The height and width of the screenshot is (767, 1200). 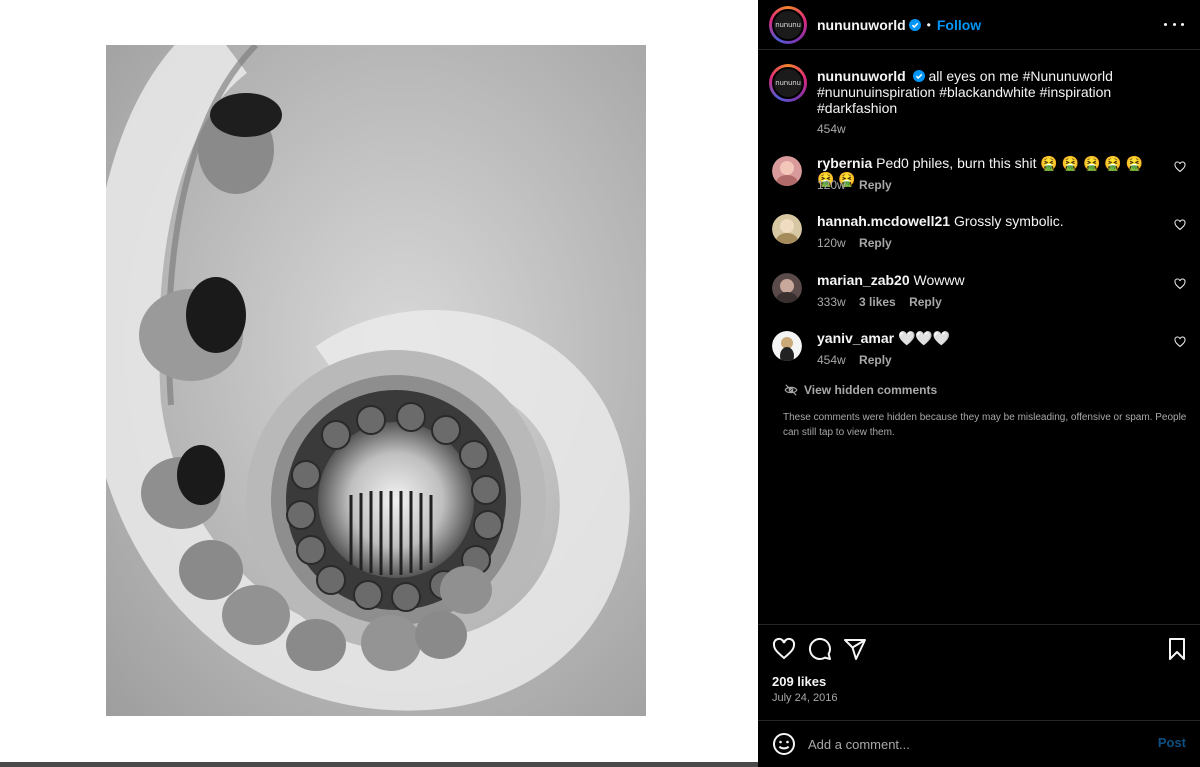 I want to click on comment-likes-count: 3 likes, so click(x=877, y=302).